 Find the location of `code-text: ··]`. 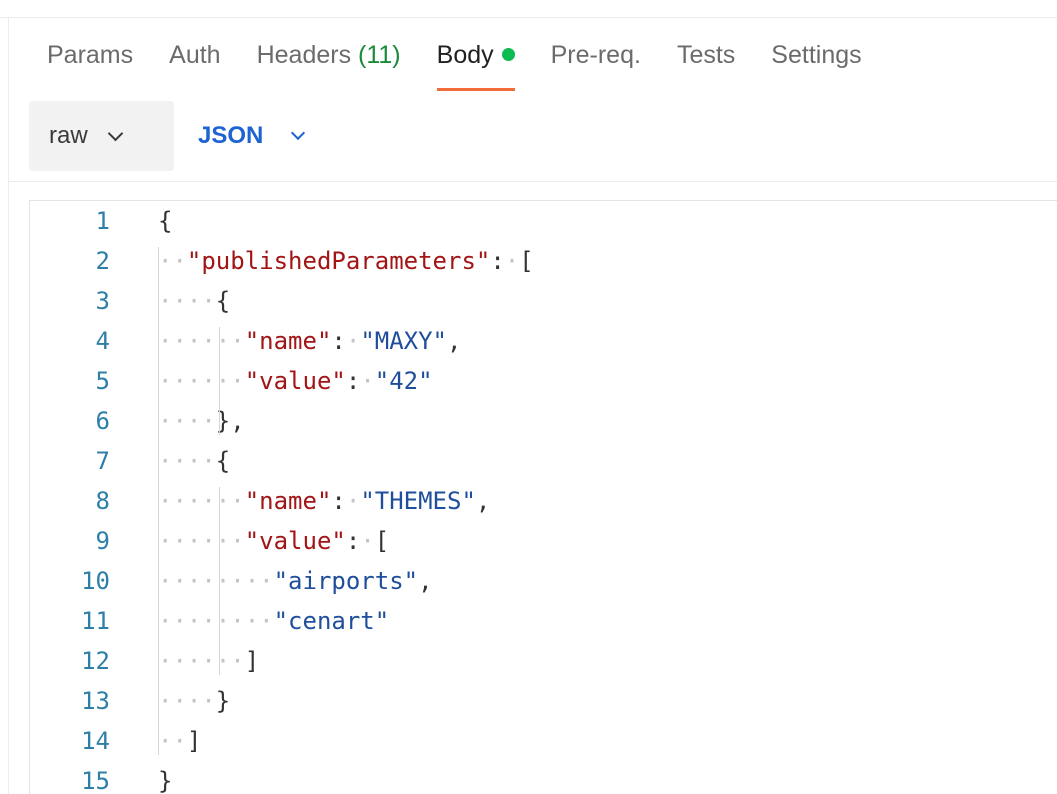

code-text: ··] is located at coordinates (179, 741).